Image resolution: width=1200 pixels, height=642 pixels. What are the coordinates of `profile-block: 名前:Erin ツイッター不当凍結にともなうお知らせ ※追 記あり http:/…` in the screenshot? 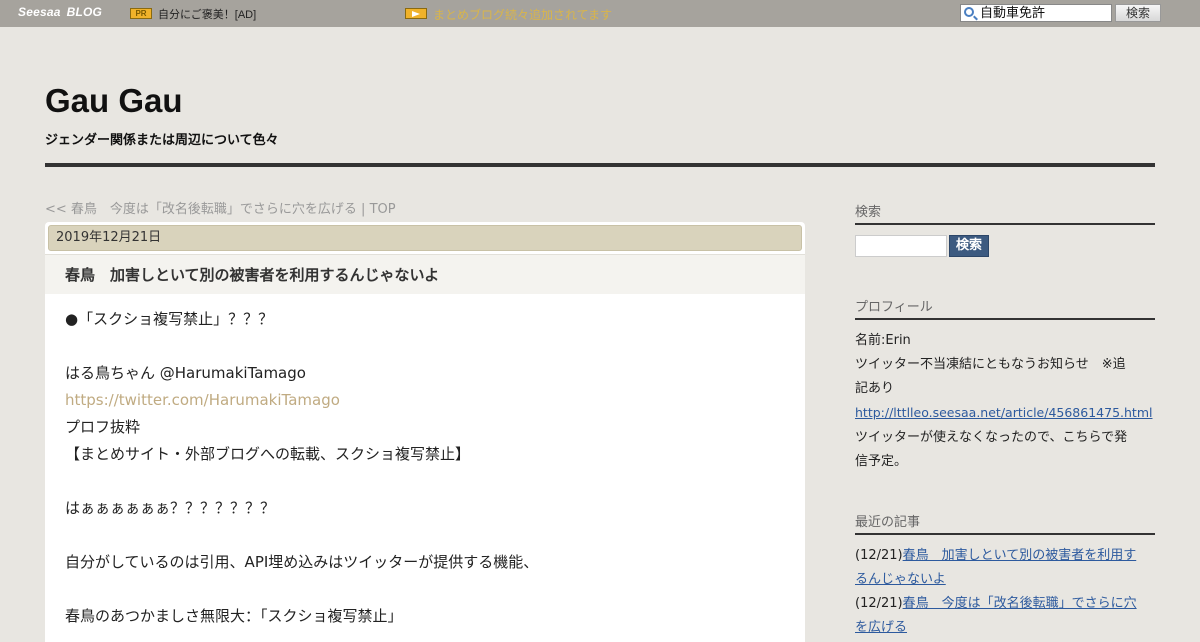 It's located at (1005, 401).